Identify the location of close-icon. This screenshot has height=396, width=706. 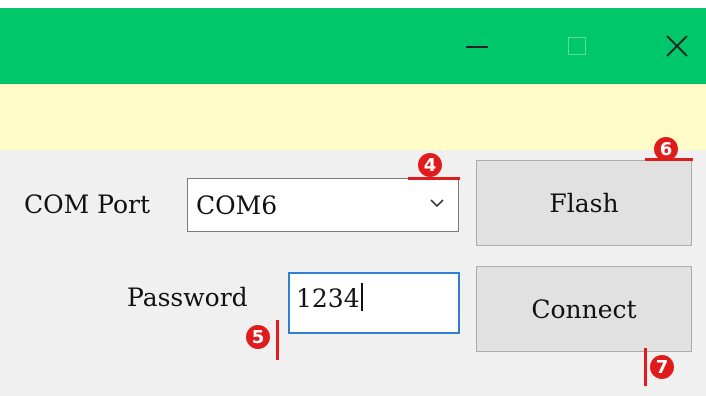
(677, 46).